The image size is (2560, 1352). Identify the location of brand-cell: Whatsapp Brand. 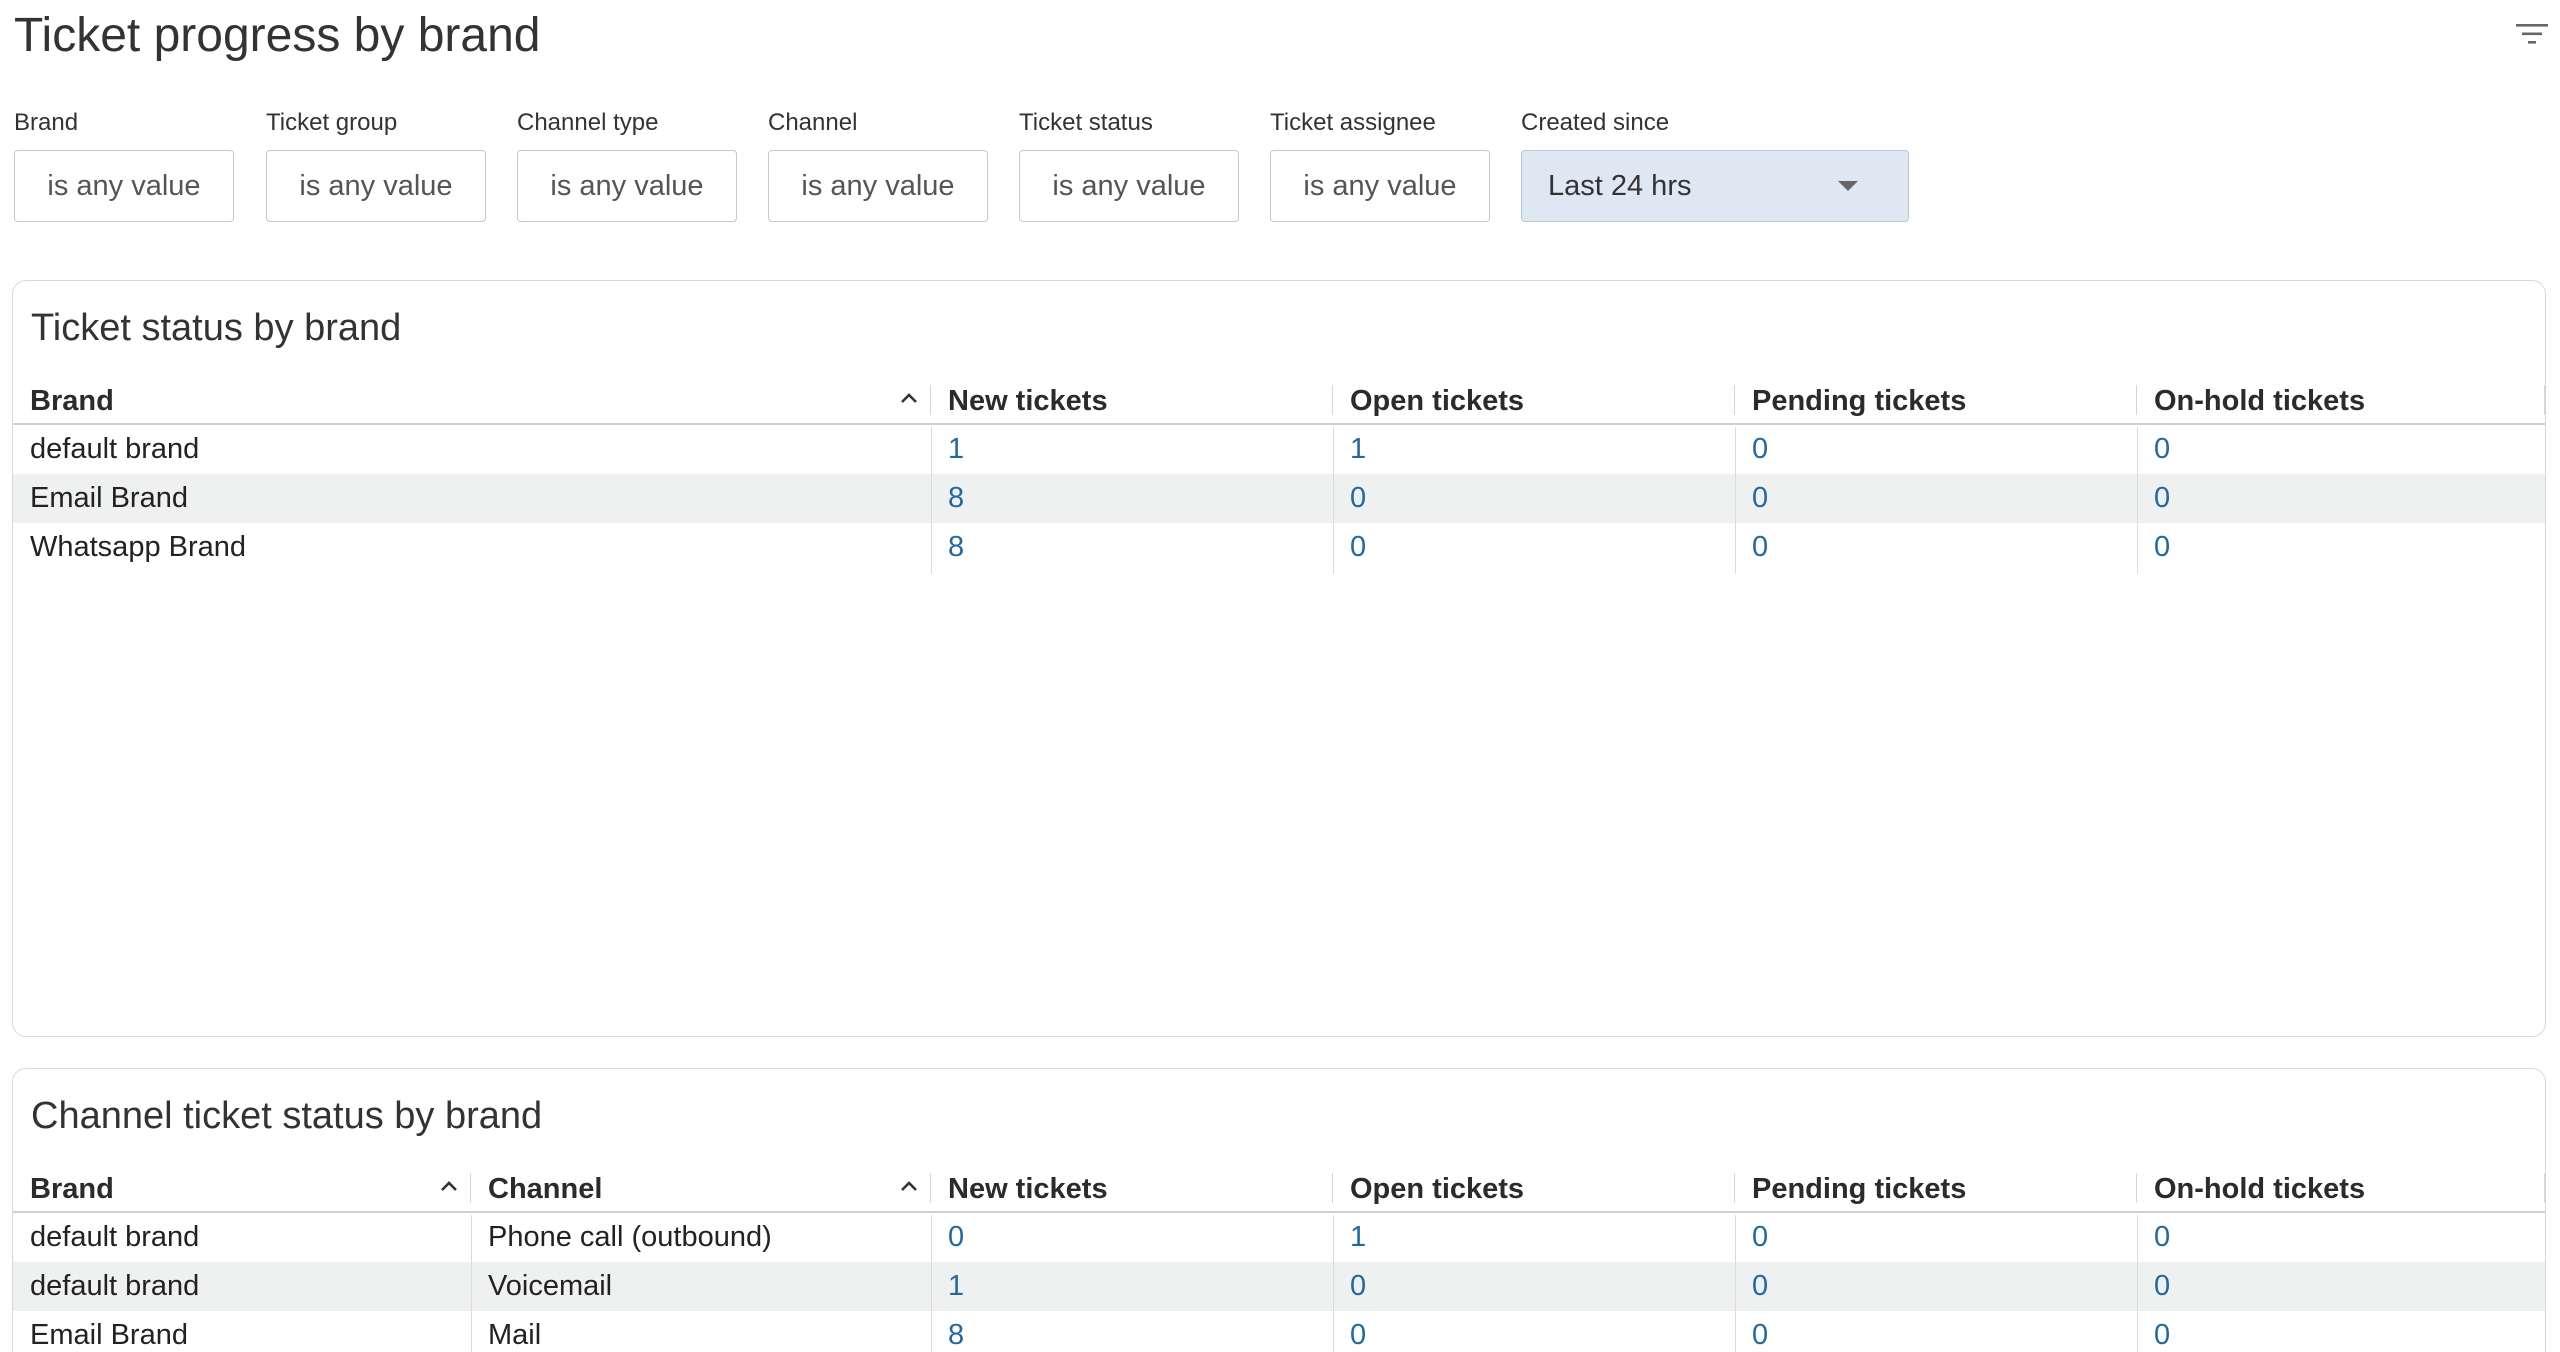
(138, 547).